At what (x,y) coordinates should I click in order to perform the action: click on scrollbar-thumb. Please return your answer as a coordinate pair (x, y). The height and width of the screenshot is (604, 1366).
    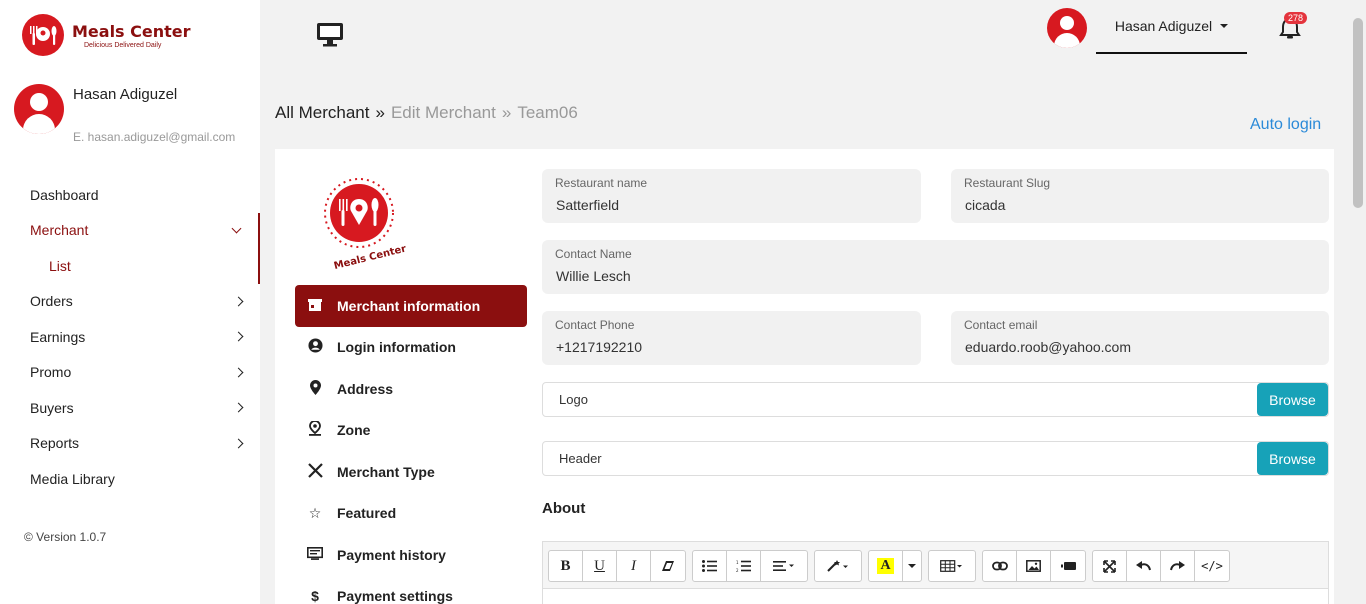
    Looking at the image, I should click on (1358, 113).